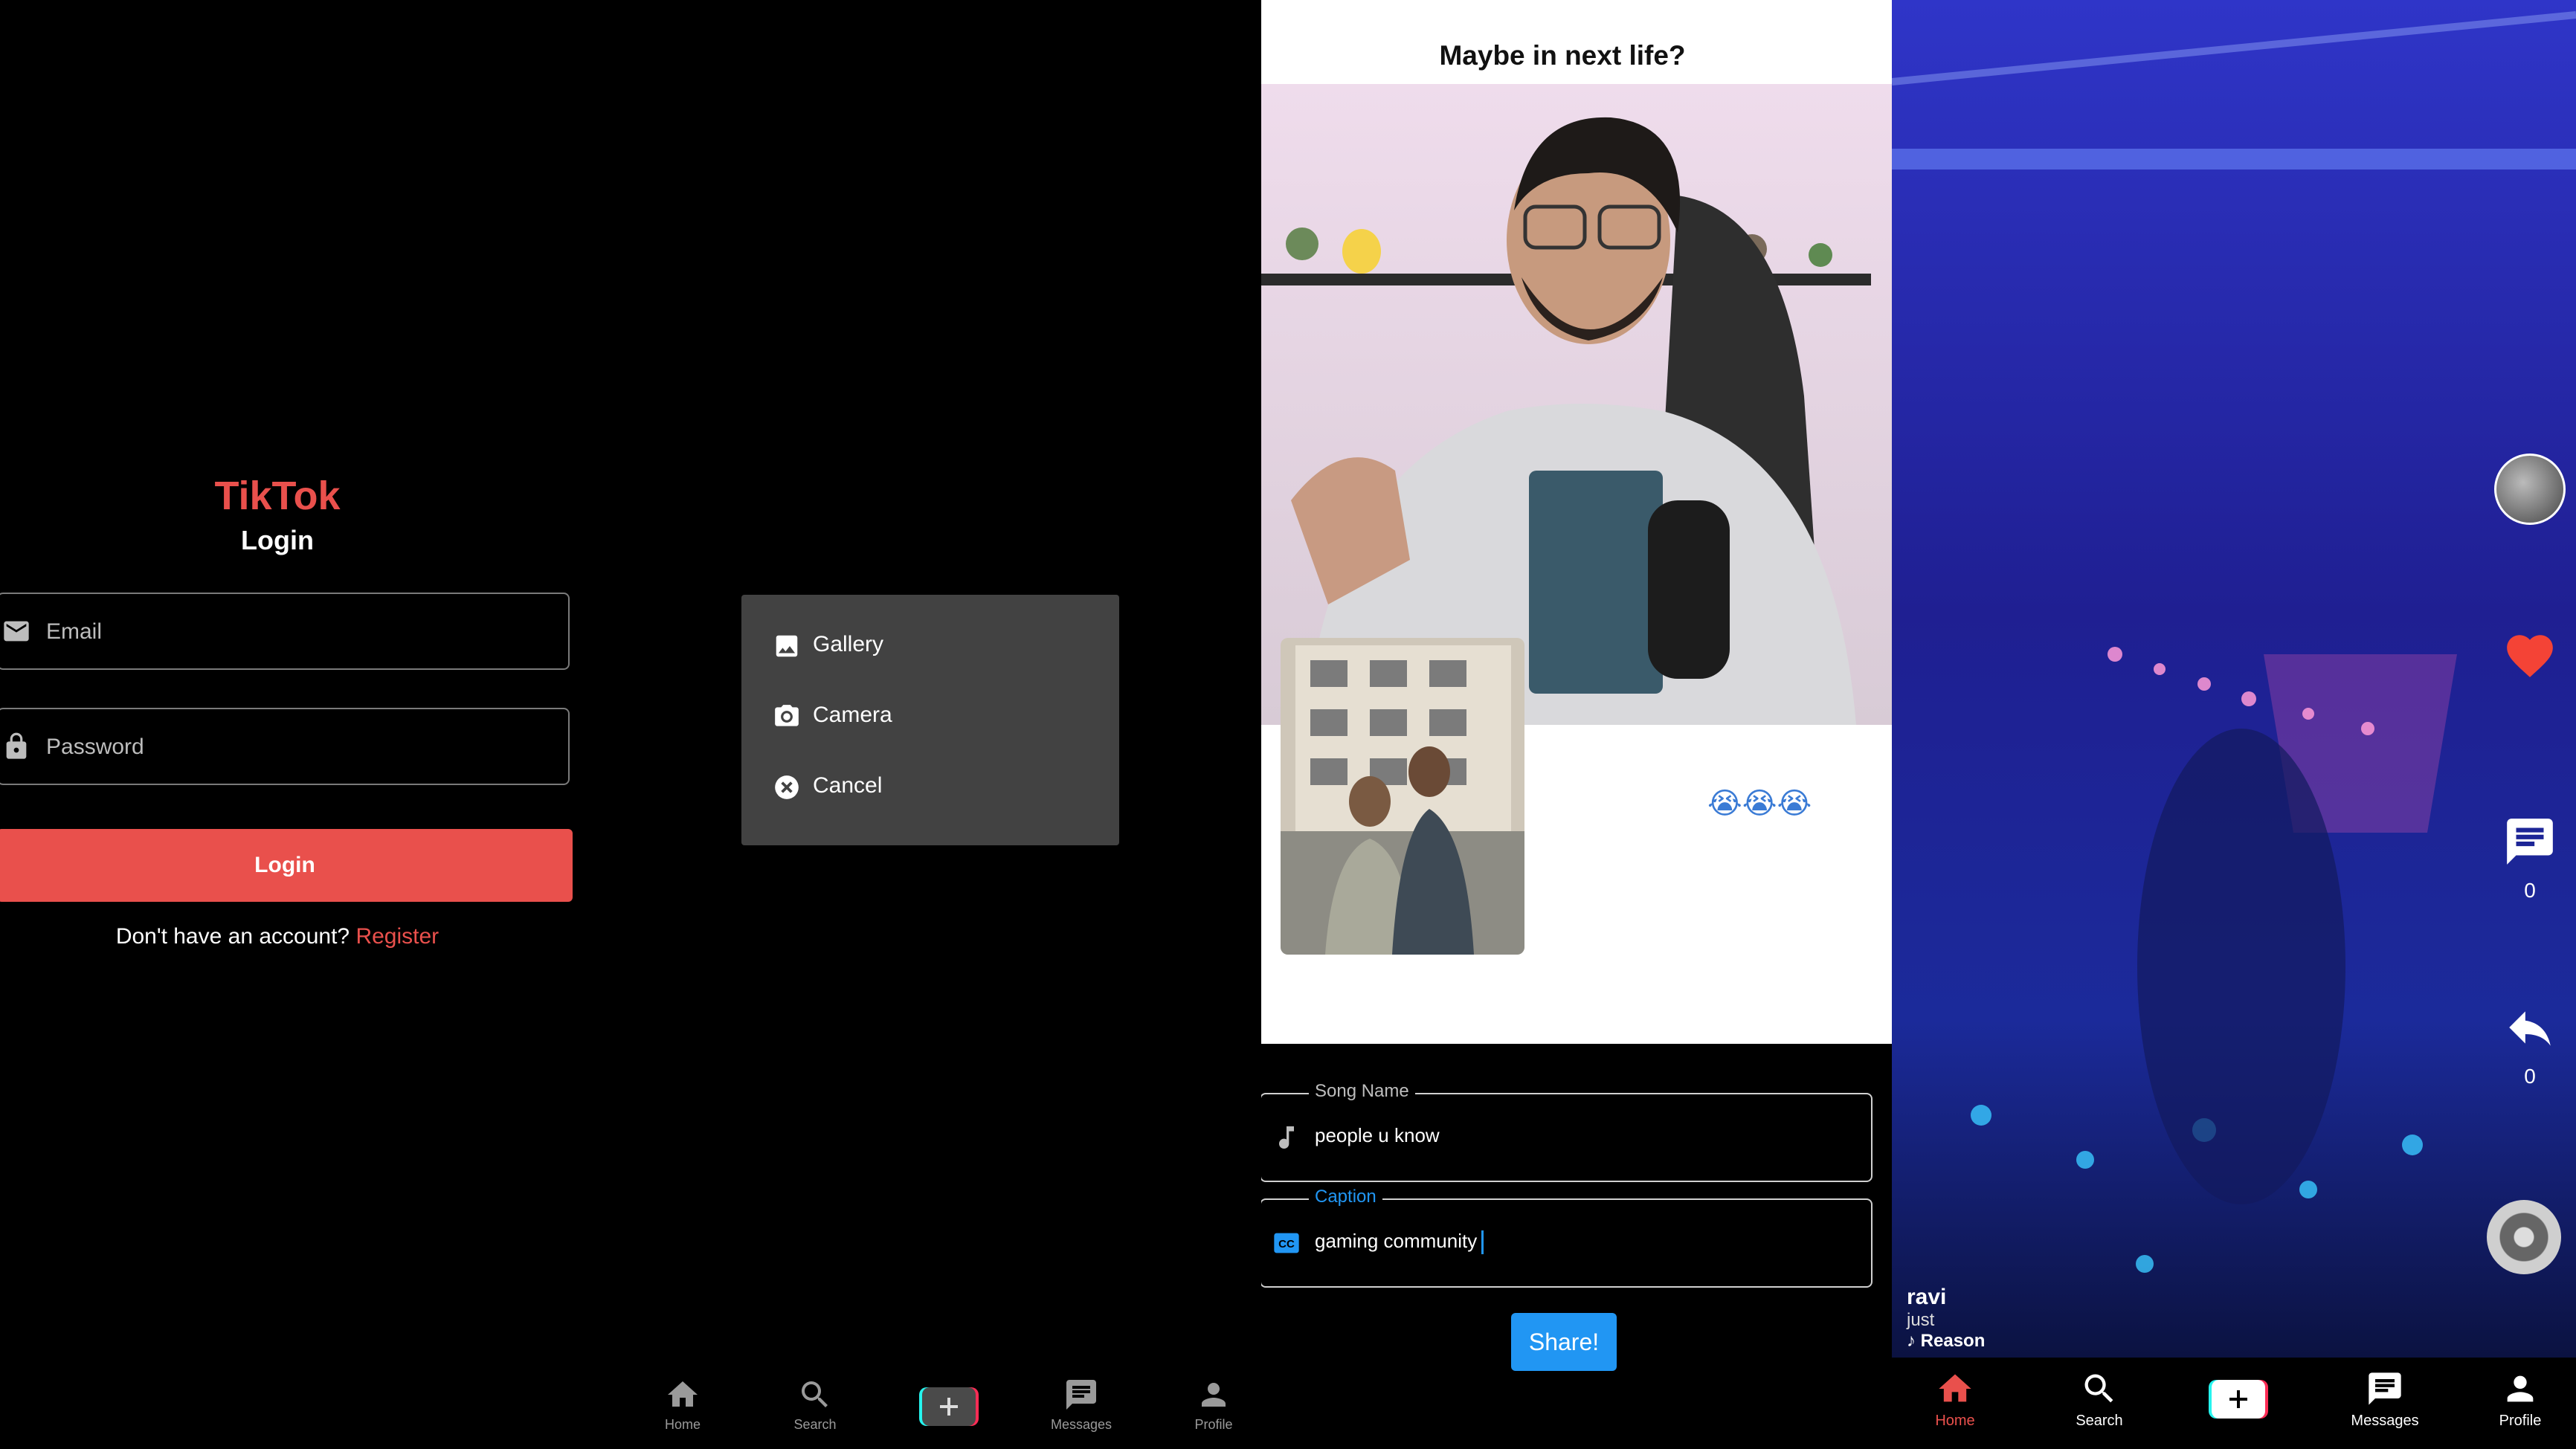 The image size is (2576, 1449). I want to click on cancel-icon, so click(787, 787).